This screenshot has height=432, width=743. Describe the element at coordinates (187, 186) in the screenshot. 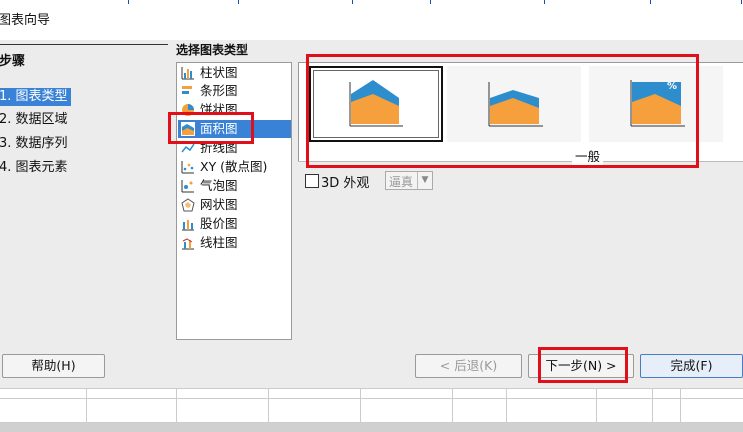

I see `bubble-chart-icon` at that location.